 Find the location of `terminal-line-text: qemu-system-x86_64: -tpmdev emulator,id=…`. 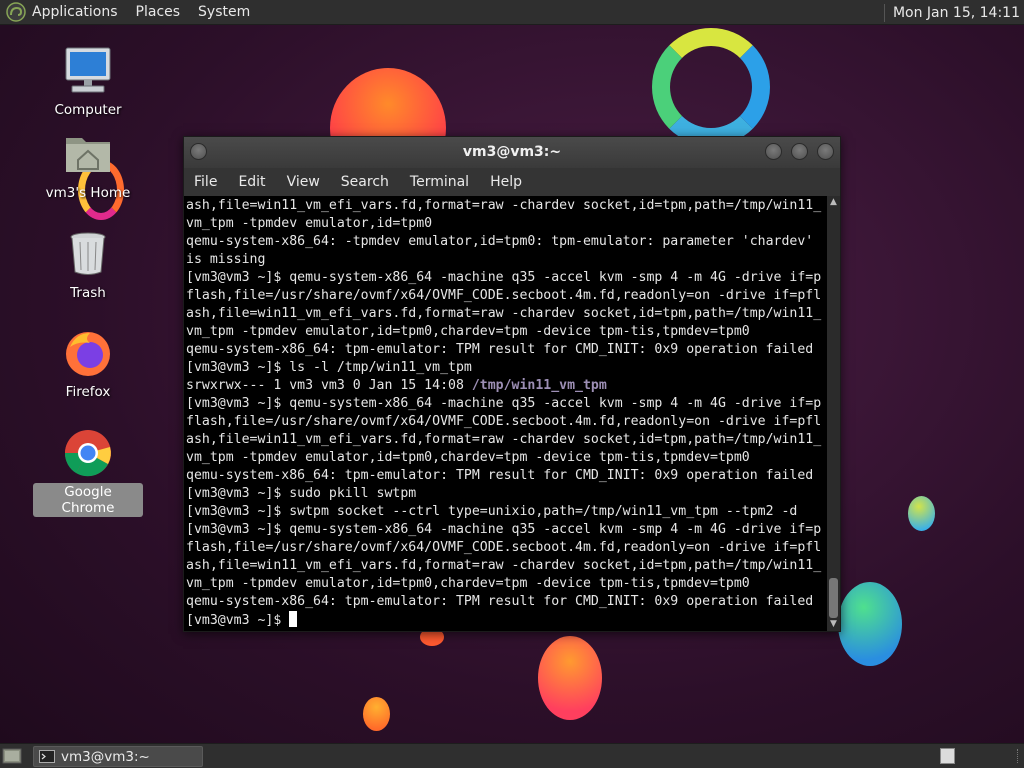

terminal-line-text: qemu-system-x86_64: -tpmdev emulator,id=… is located at coordinates (500, 241).